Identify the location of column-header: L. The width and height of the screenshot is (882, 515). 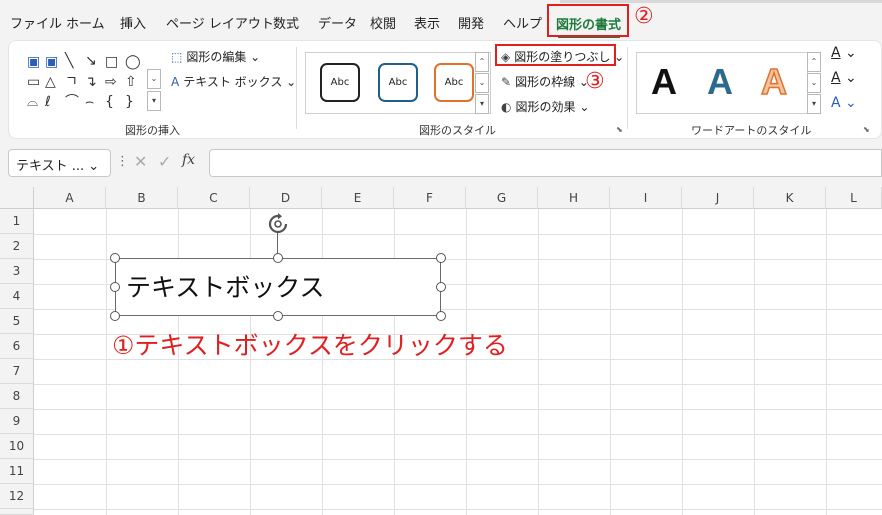
(854, 198).